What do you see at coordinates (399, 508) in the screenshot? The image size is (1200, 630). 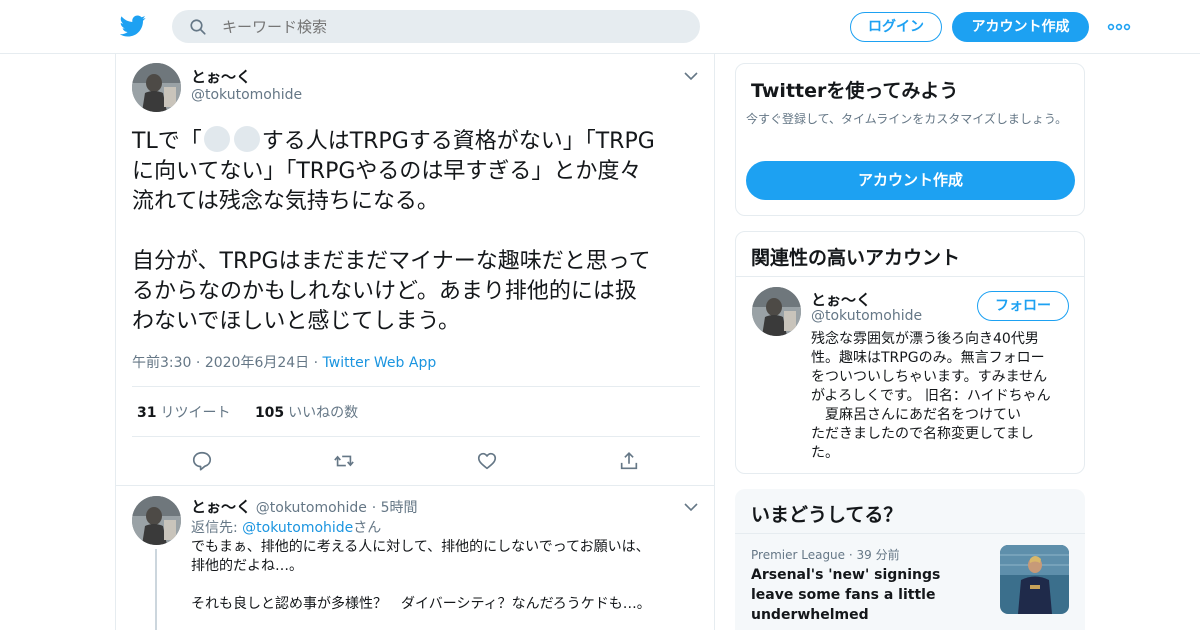 I see `reply-age: 5時間` at bounding box center [399, 508].